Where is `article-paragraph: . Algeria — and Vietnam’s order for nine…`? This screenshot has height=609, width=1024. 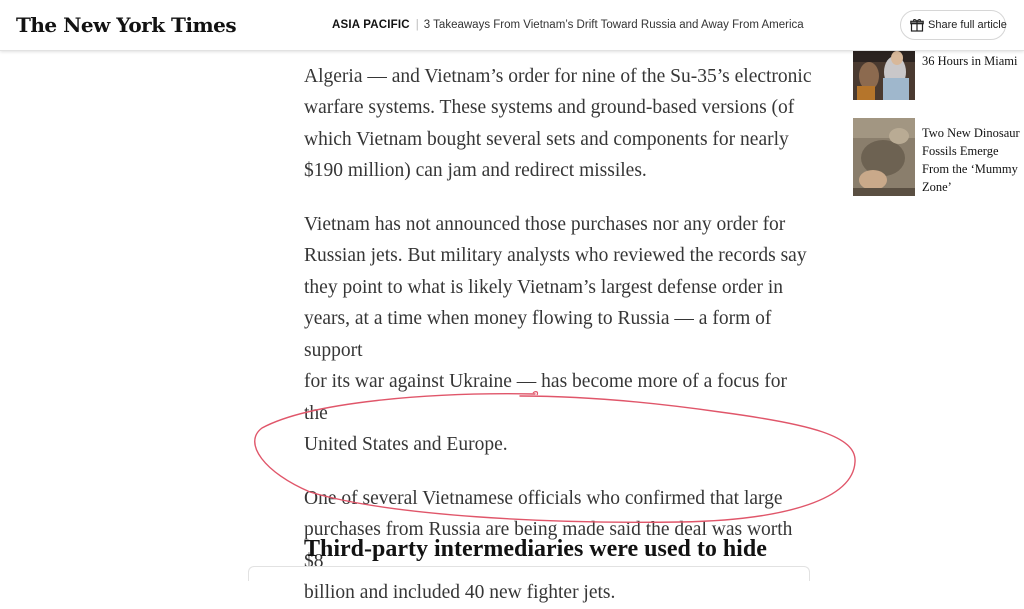 article-paragraph: . Algeria — and Vietnam’s order for nine… is located at coordinates (559, 108).